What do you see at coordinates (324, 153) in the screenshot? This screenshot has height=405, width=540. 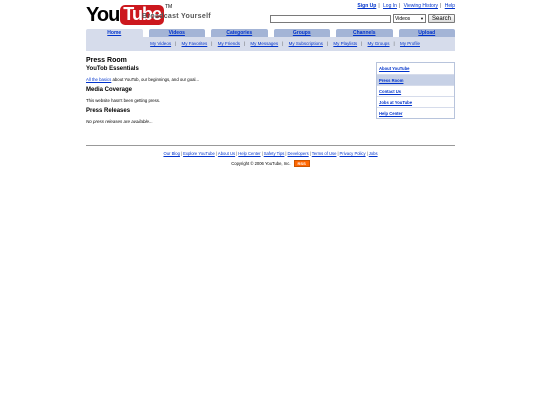 I see `footer-link-terms: Terms of Use` at bounding box center [324, 153].